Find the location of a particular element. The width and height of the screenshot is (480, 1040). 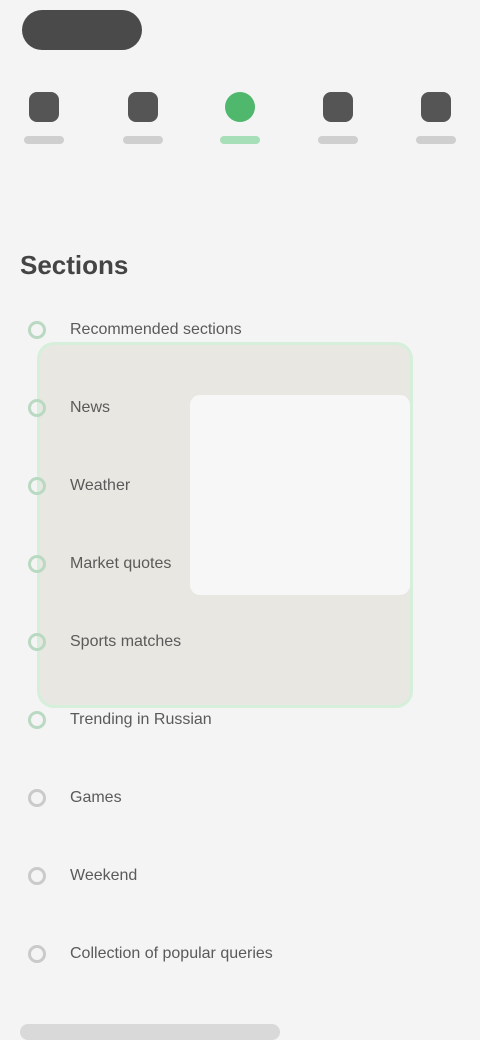

list-item-label: Trending in Russian is located at coordinates (141, 719).